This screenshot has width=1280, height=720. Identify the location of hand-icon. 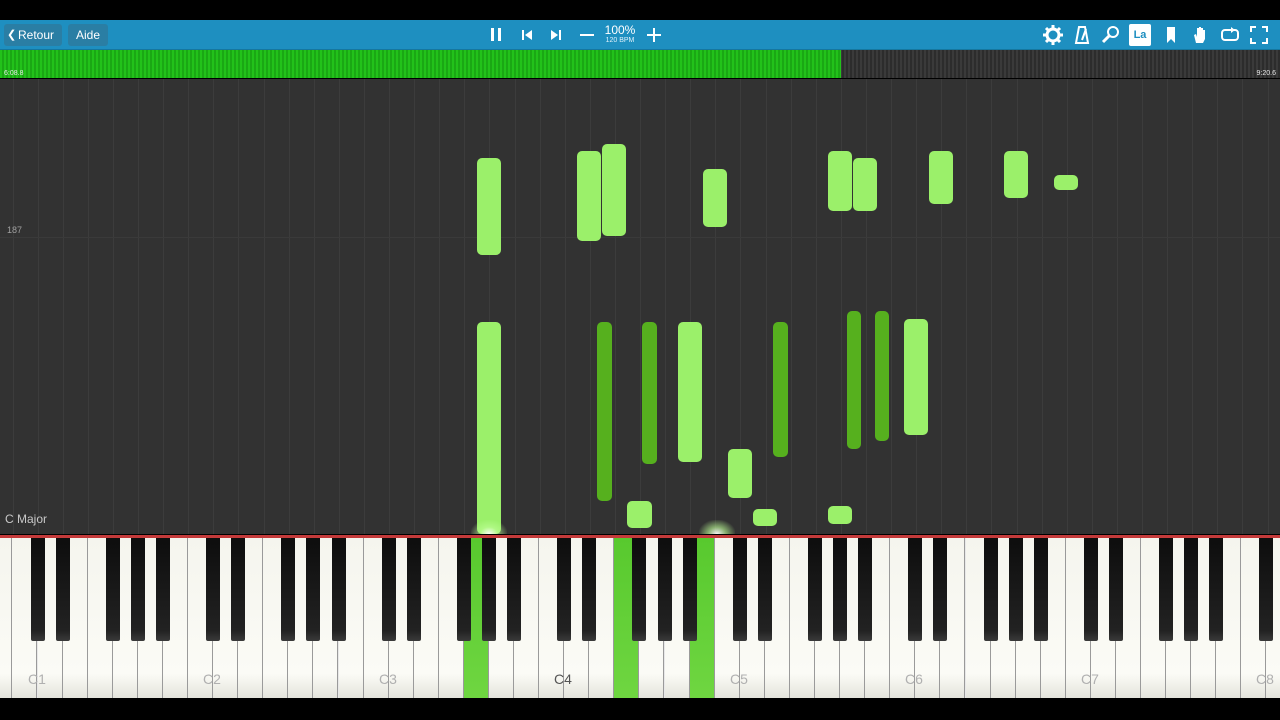
(1199, 35).